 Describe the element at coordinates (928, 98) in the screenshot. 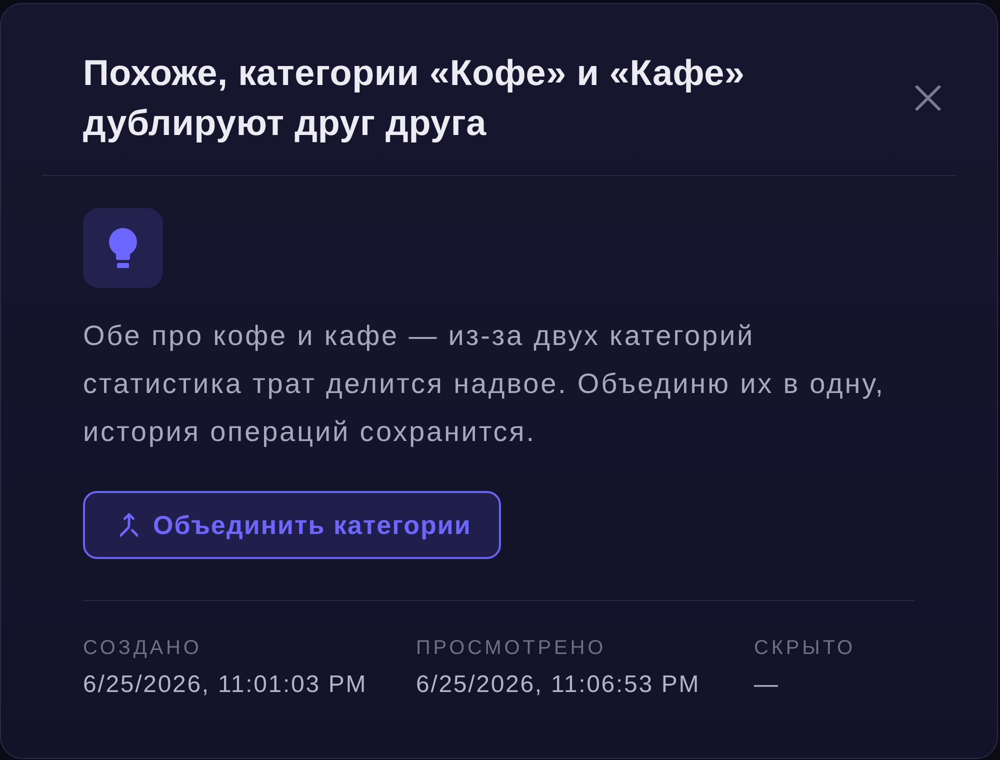

I see `close-icon` at that location.